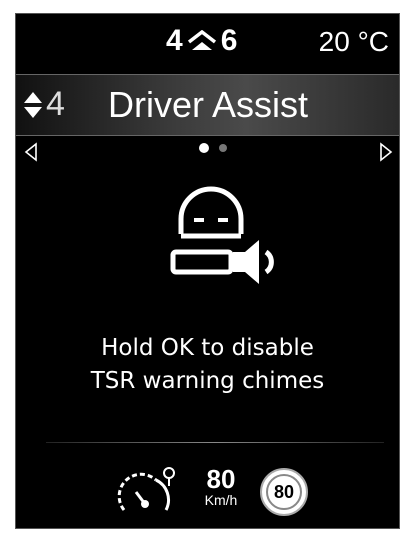  I want to click on speed-limit-sign: 80, so click(284, 492).